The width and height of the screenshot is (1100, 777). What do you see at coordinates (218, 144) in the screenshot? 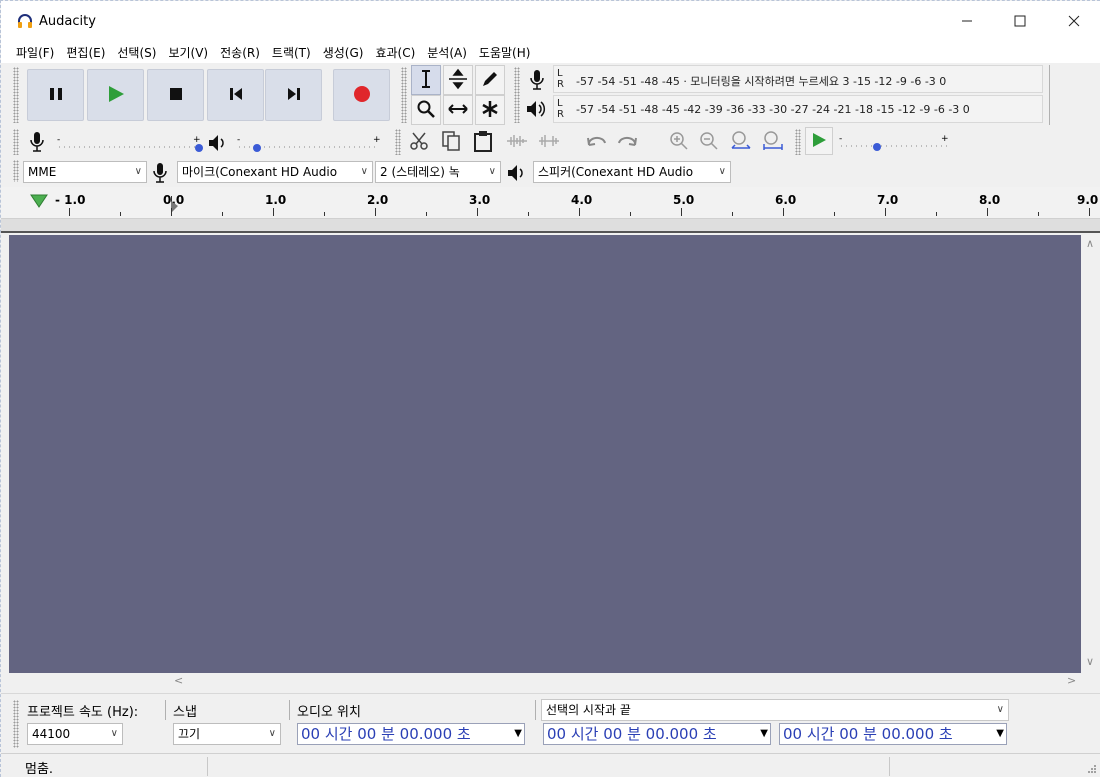
I see `playback-volume-speaker-icon` at bounding box center [218, 144].